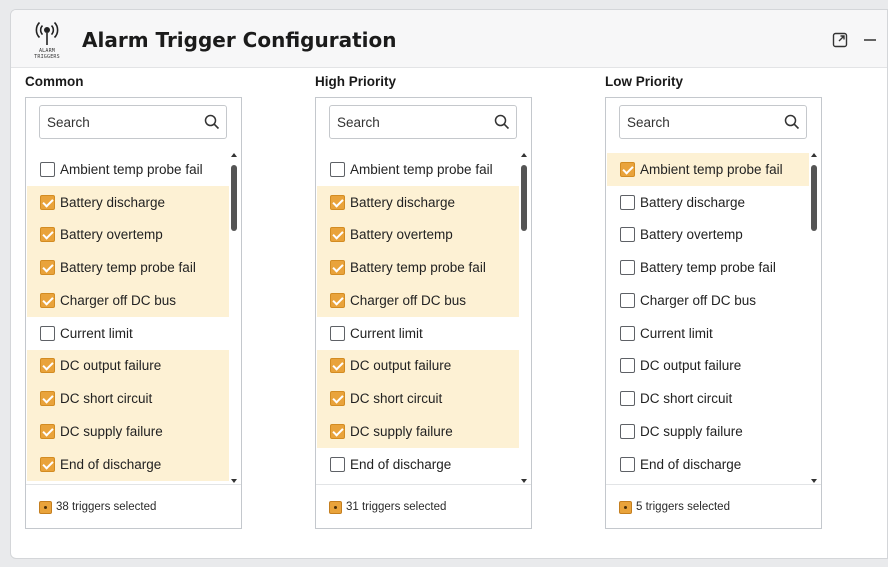 The width and height of the screenshot is (888, 567). I want to click on trigger-label: End of discharge, so click(401, 464).